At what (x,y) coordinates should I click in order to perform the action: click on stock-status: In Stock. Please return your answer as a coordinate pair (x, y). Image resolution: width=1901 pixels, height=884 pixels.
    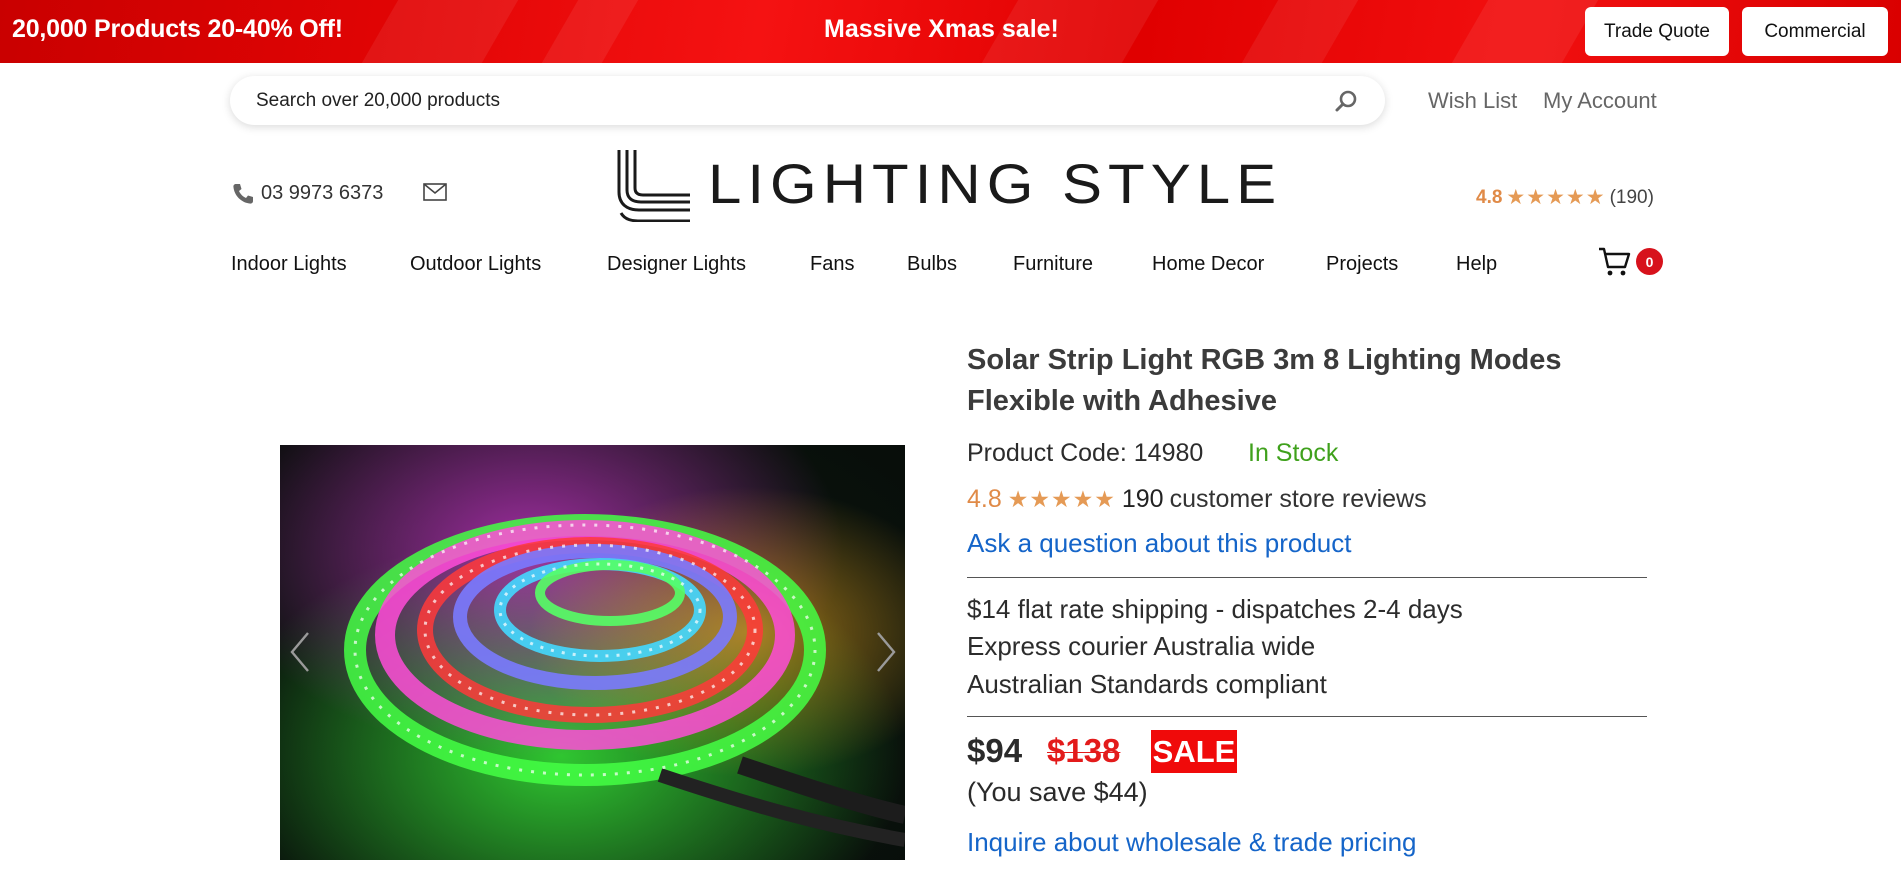
    Looking at the image, I should click on (1293, 453).